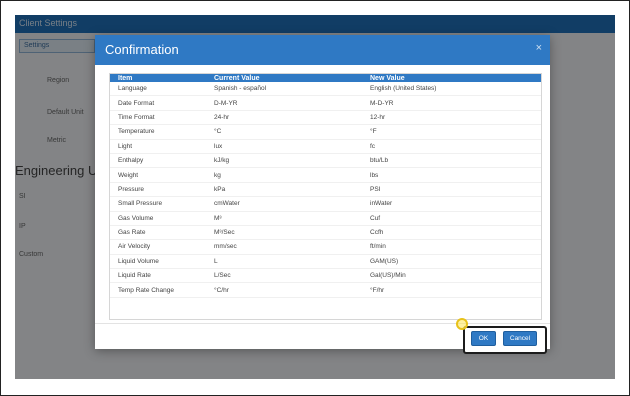 The width and height of the screenshot is (630, 396). What do you see at coordinates (451, 276) in the screenshot?
I see `cell-new-value: Gal(US)/Min` at bounding box center [451, 276].